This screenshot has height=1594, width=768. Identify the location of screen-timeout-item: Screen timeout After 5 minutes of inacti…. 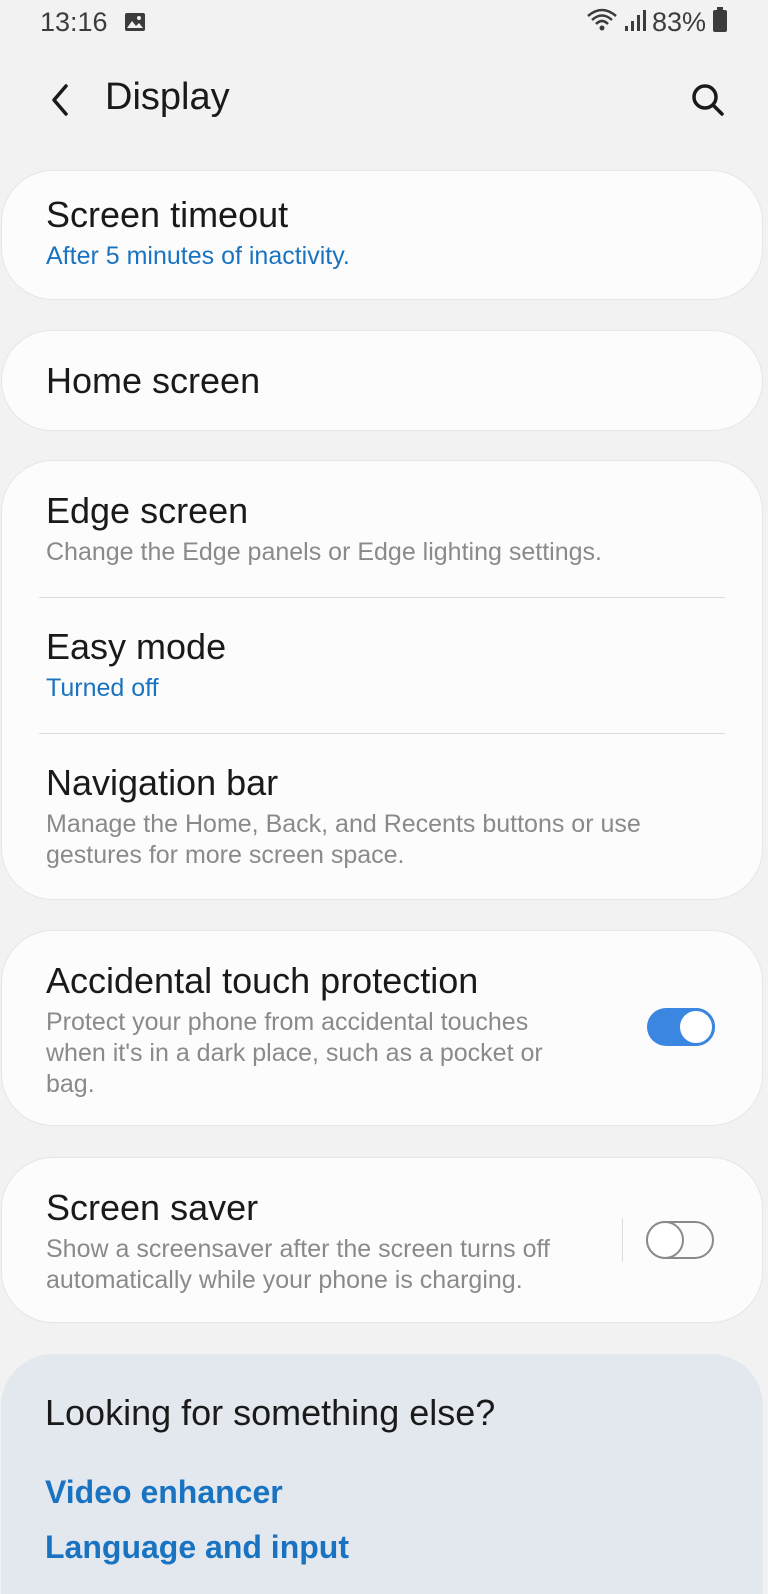
(382, 221).